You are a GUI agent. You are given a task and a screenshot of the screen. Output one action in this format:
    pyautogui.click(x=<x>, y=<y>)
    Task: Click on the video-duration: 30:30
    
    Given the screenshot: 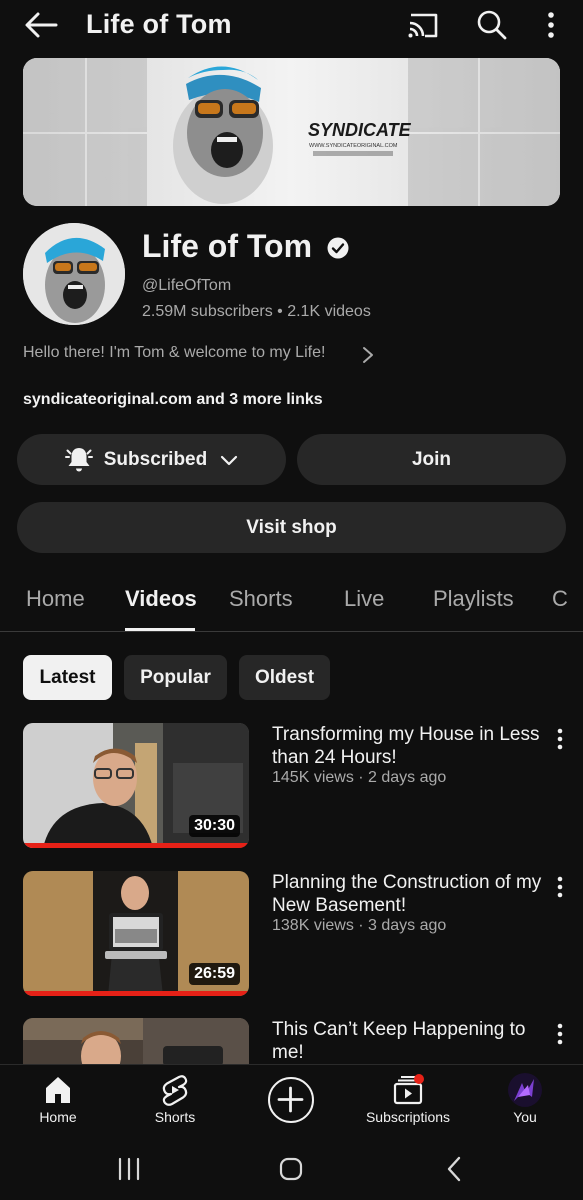 What is the action you would take?
    pyautogui.click(x=214, y=826)
    